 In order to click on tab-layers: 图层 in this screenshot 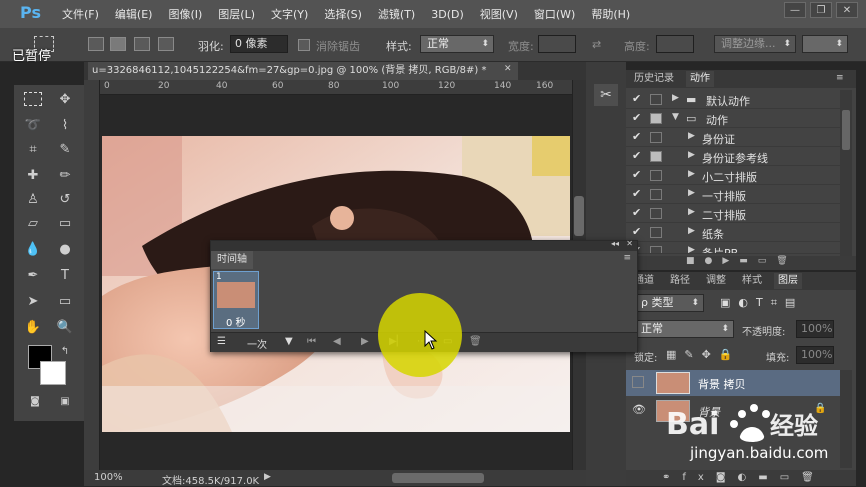, I will do `click(788, 281)`.